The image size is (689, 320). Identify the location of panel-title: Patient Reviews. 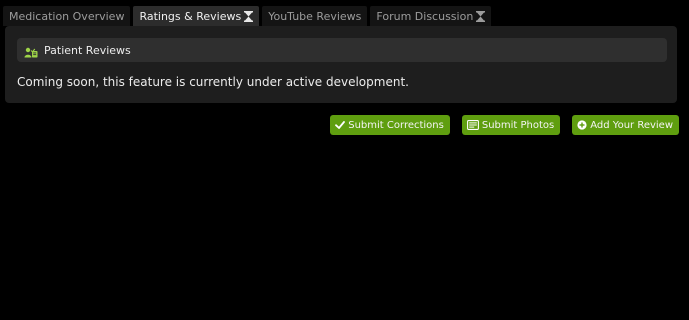
(87, 50).